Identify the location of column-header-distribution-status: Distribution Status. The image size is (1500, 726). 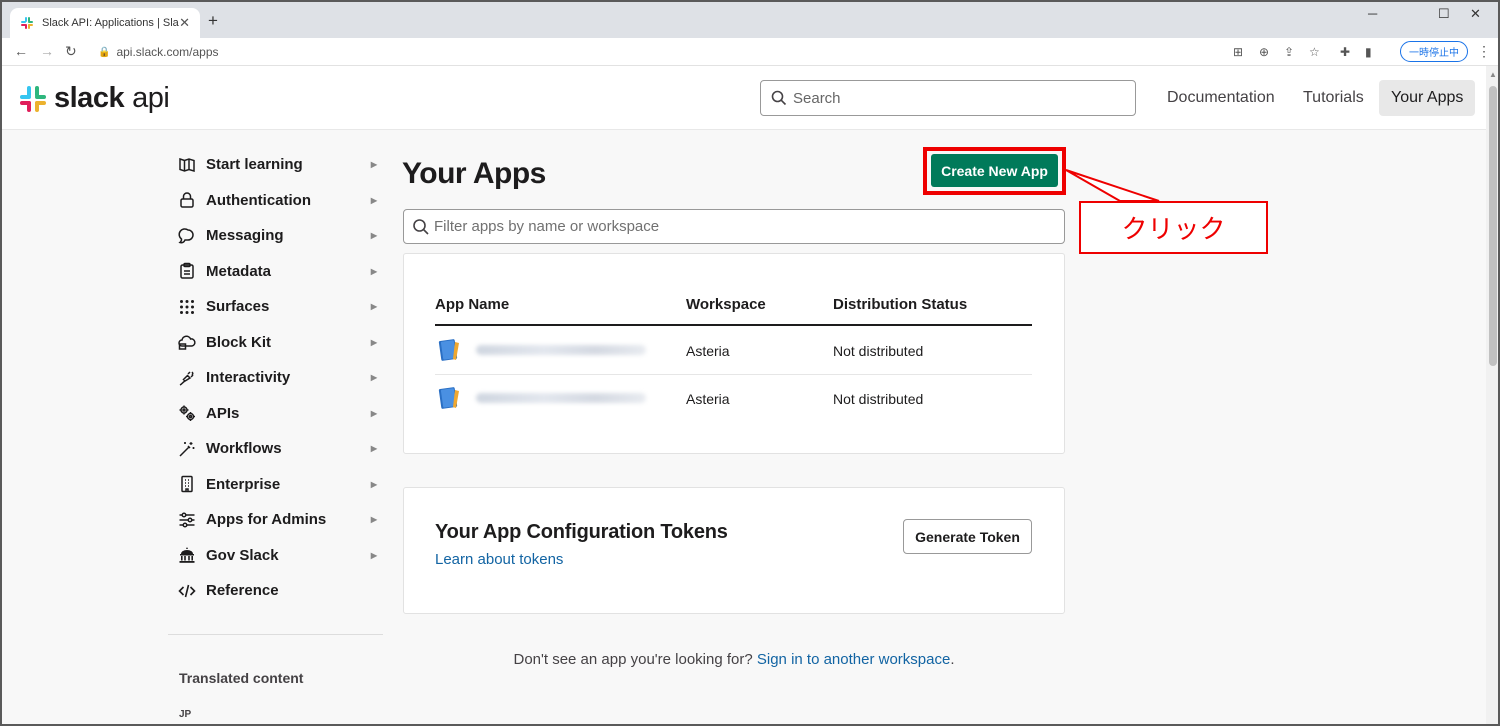
(900, 304).